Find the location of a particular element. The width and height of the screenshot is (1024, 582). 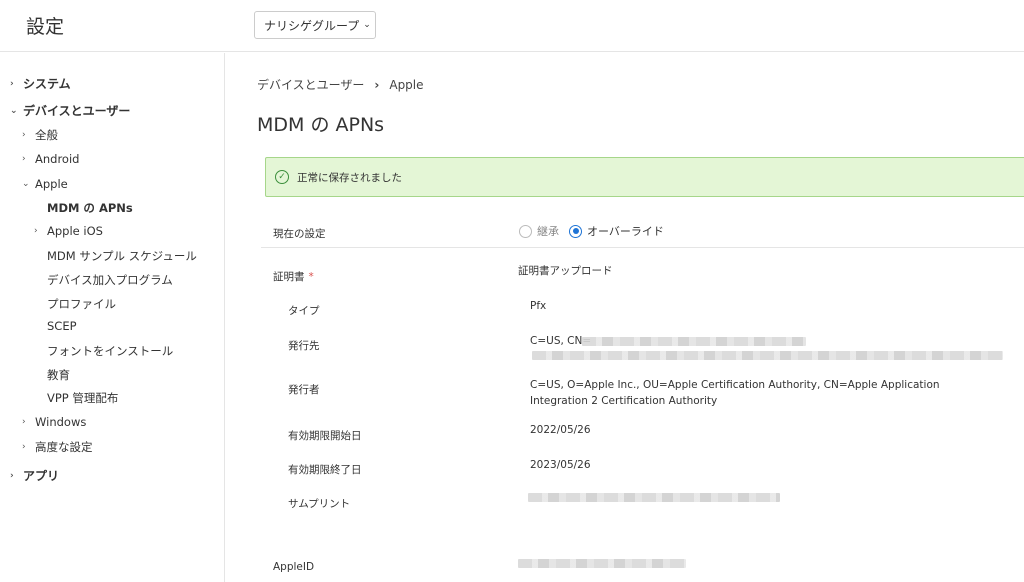

required-asterisk-icon: * is located at coordinates (311, 277).